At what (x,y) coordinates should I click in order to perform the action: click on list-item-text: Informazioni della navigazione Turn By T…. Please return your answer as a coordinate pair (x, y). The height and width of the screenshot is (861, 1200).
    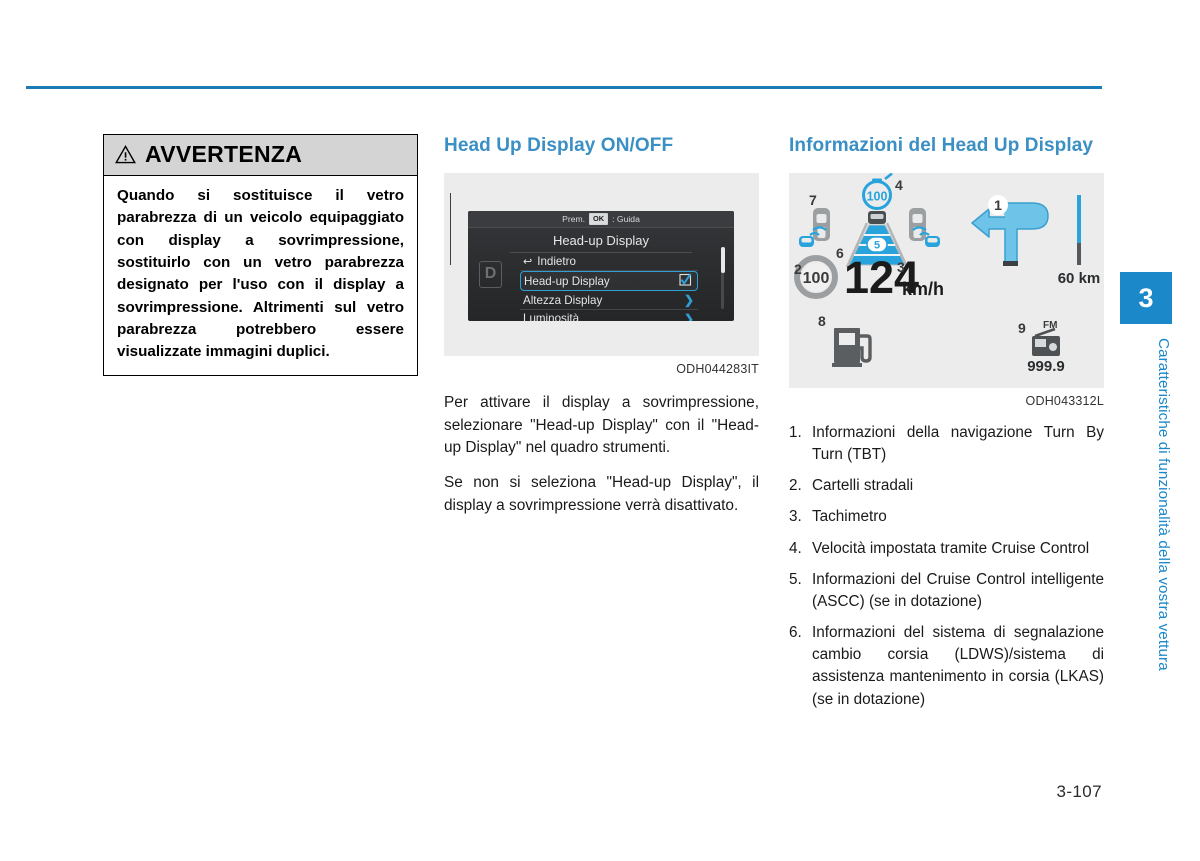
    Looking at the image, I should click on (958, 443).